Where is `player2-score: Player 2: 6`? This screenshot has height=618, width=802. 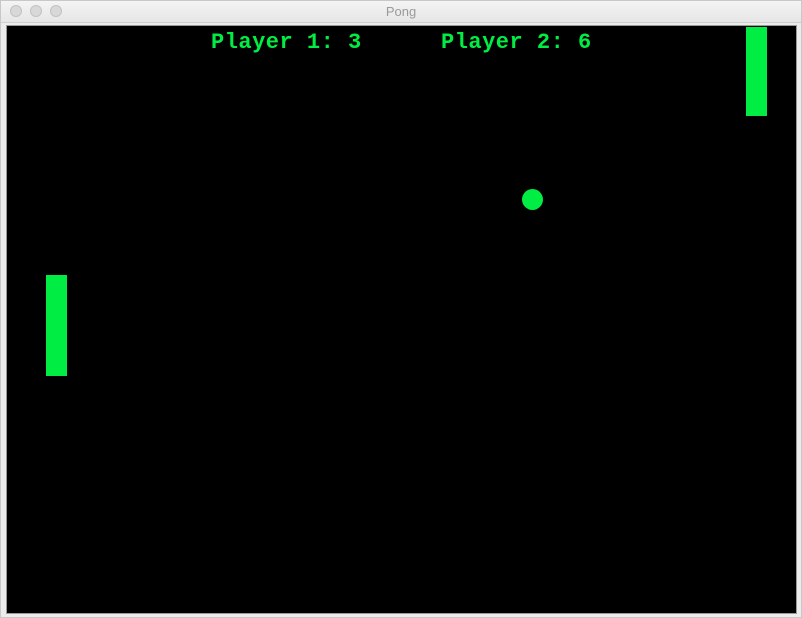 player2-score: Player 2: 6 is located at coordinates (516, 42).